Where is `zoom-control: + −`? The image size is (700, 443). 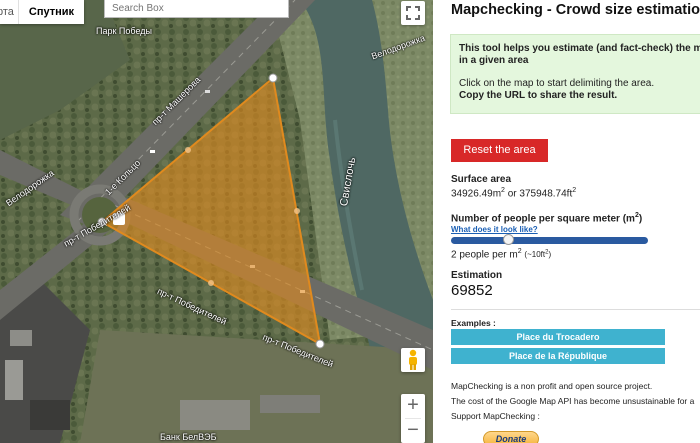 zoom-control: + − is located at coordinates (413, 418).